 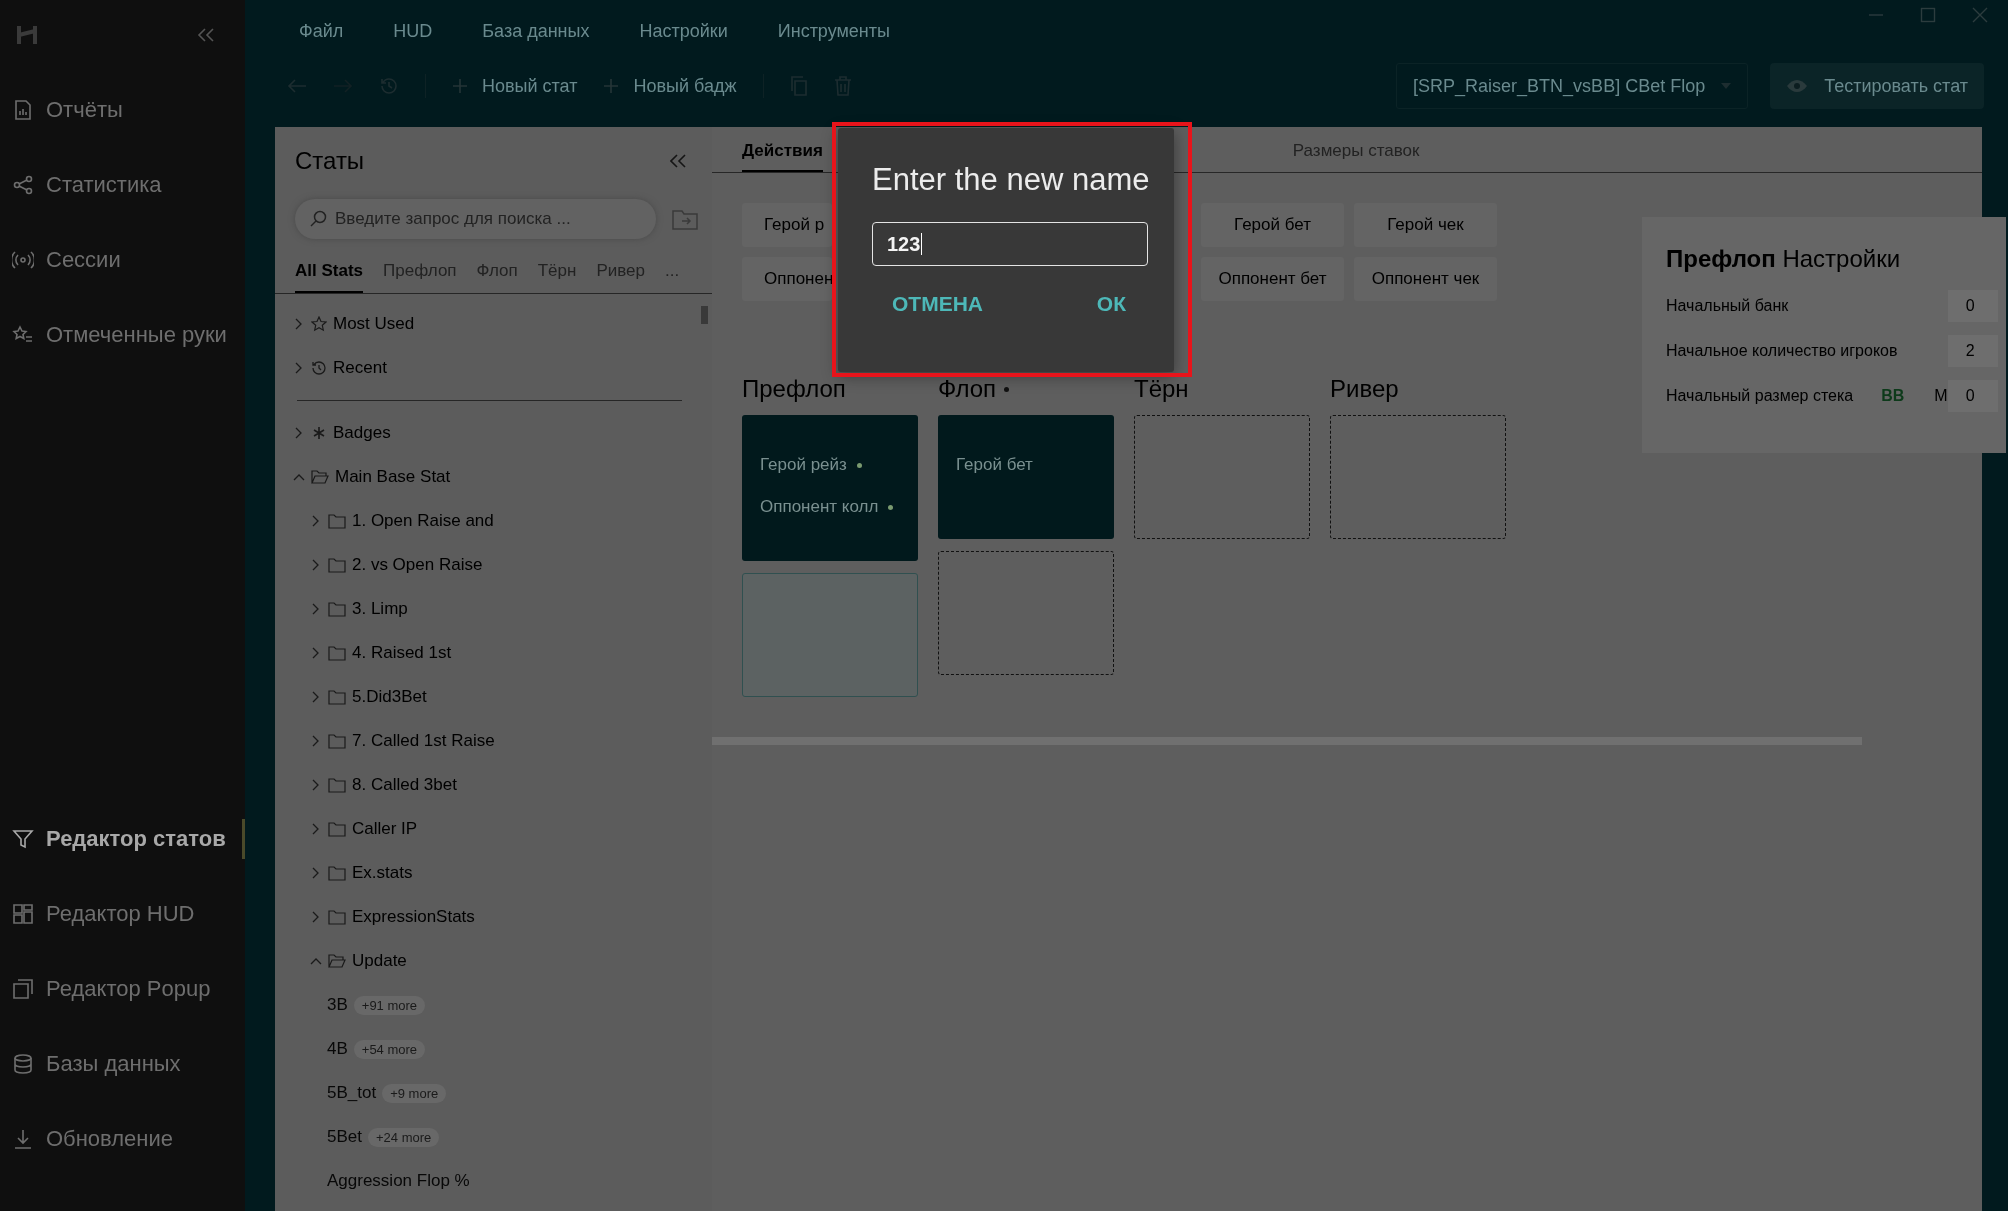 What do you see at coordinates (782, 156) in the screenshot?
I see `tab: Действия` at bounding box center [782, 156].